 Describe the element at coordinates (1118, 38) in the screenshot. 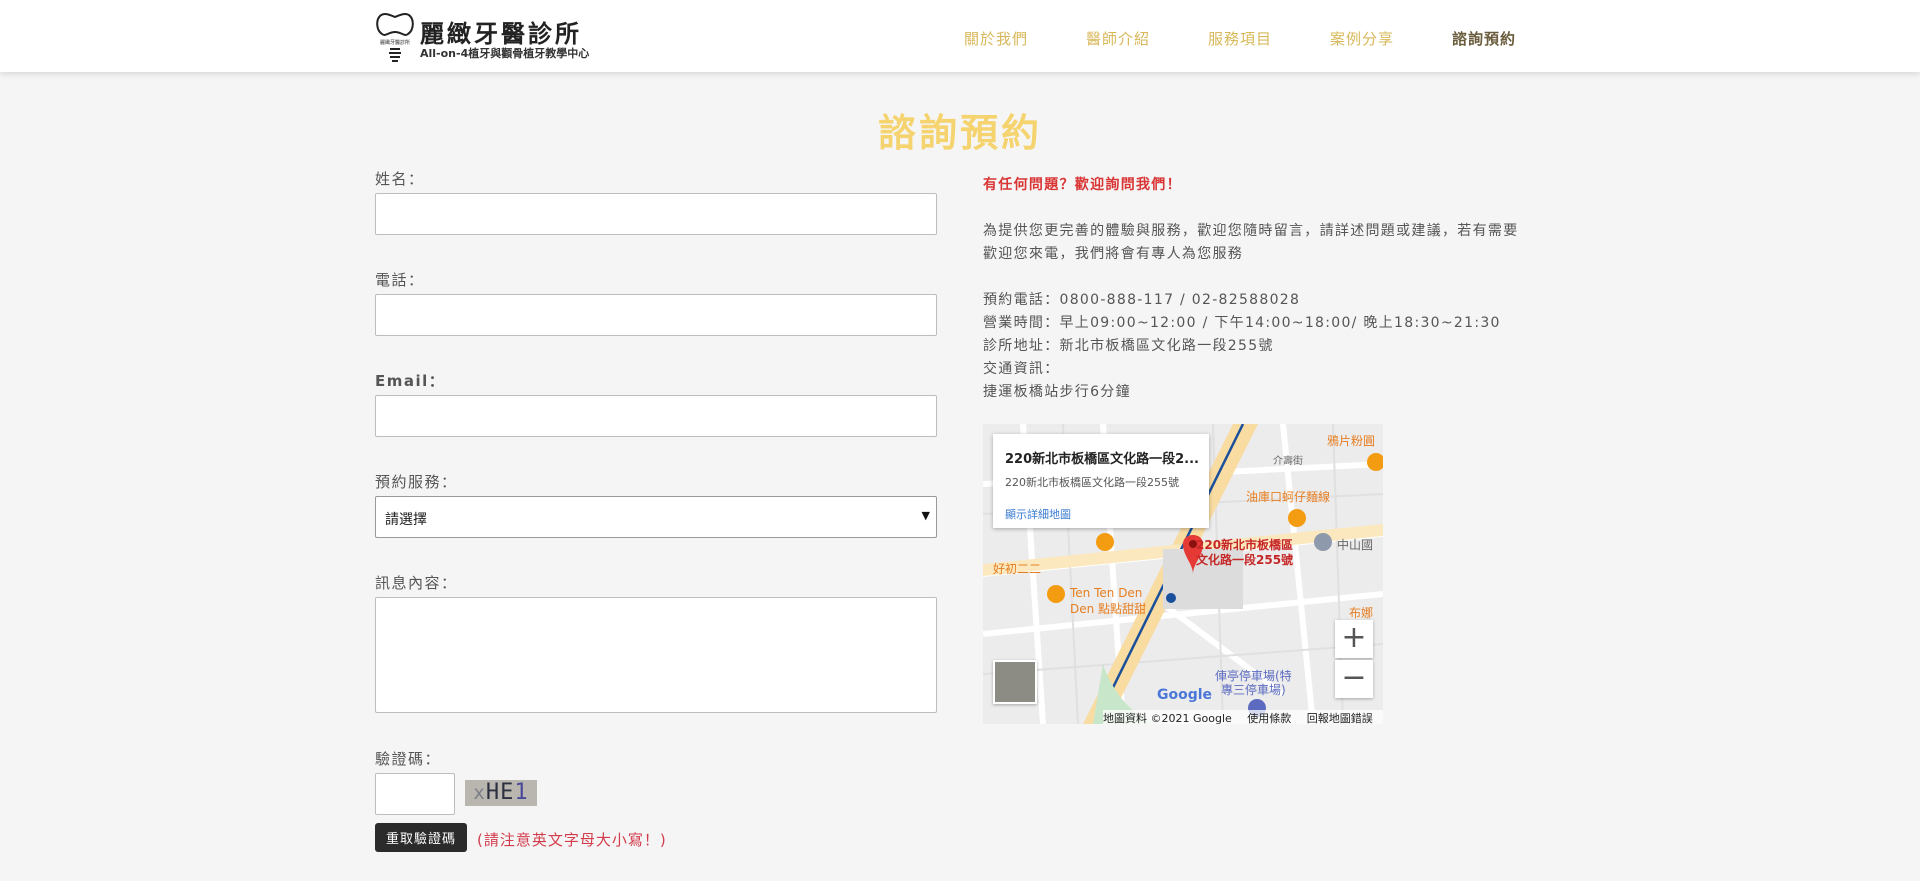

I see `nav-doctors: 醫師介紹` at that location.